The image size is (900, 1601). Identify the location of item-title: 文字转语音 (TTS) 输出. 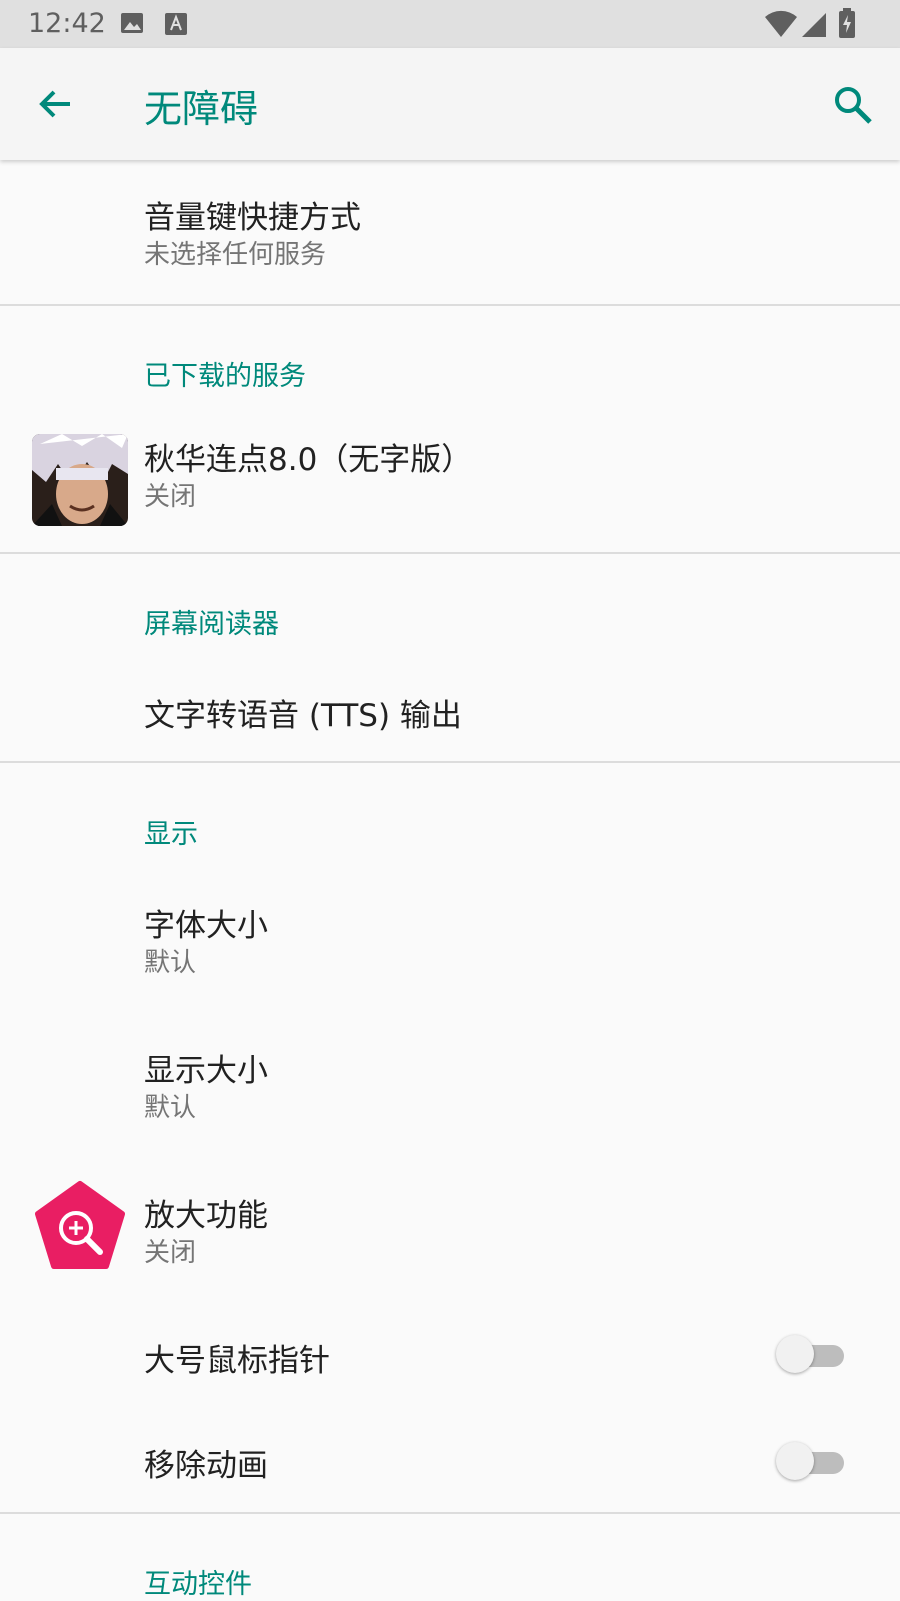
(303, 716).